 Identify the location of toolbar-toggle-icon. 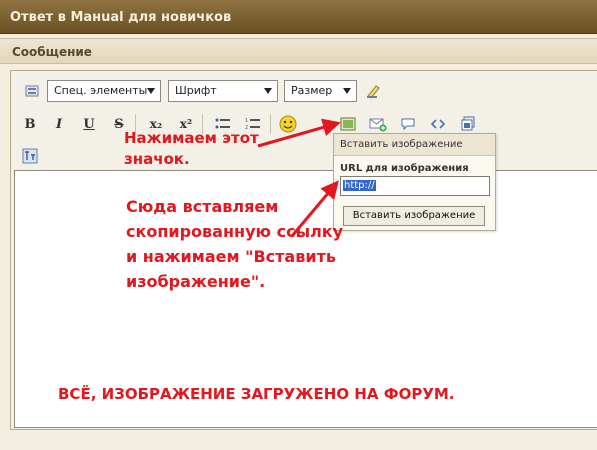
(32, 91).